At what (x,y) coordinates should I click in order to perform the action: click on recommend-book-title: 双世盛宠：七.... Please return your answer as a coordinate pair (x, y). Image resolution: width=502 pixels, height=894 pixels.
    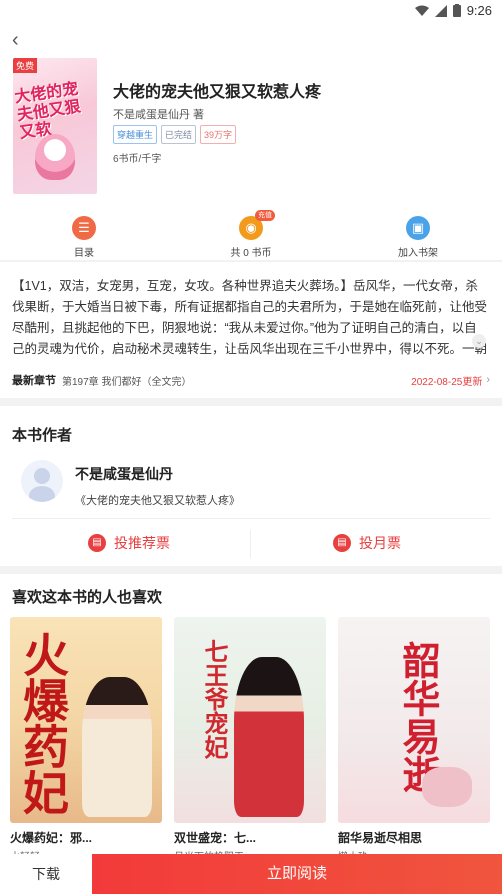
    Looking at the image, I should click on (215, 838).